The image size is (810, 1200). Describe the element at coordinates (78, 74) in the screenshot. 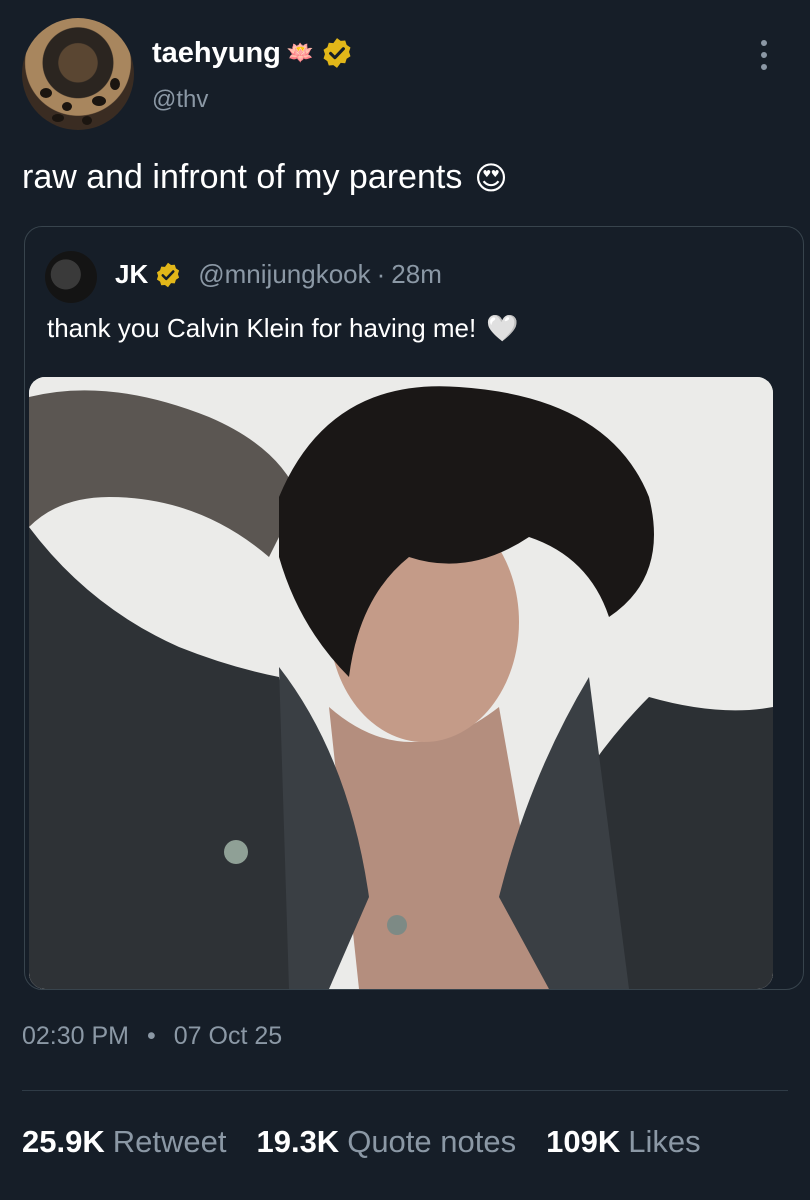

I see `author-avatar` at that location.